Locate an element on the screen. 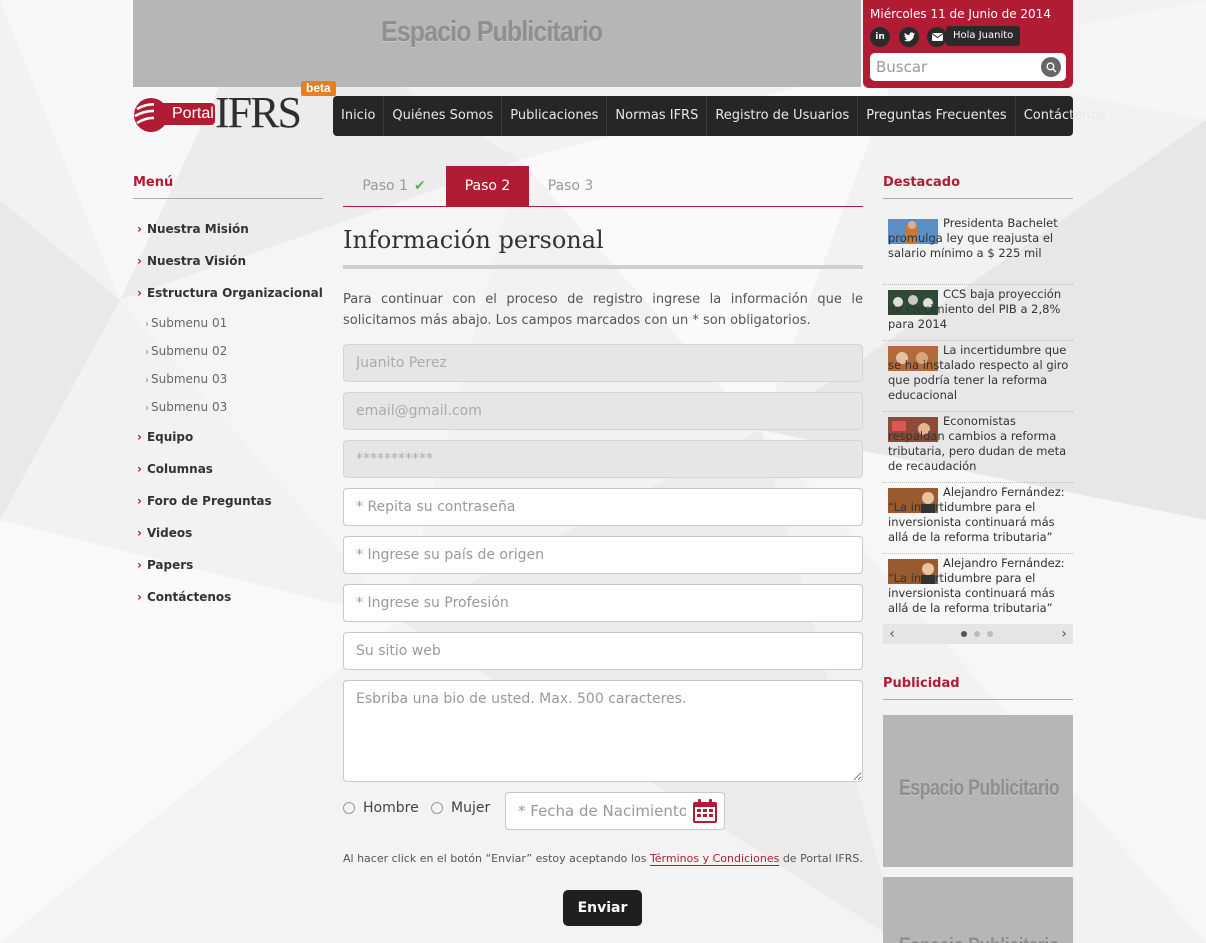 The height and width of the screenshot is (943, 1206). mail-icon is located at coordinates (937, 37).